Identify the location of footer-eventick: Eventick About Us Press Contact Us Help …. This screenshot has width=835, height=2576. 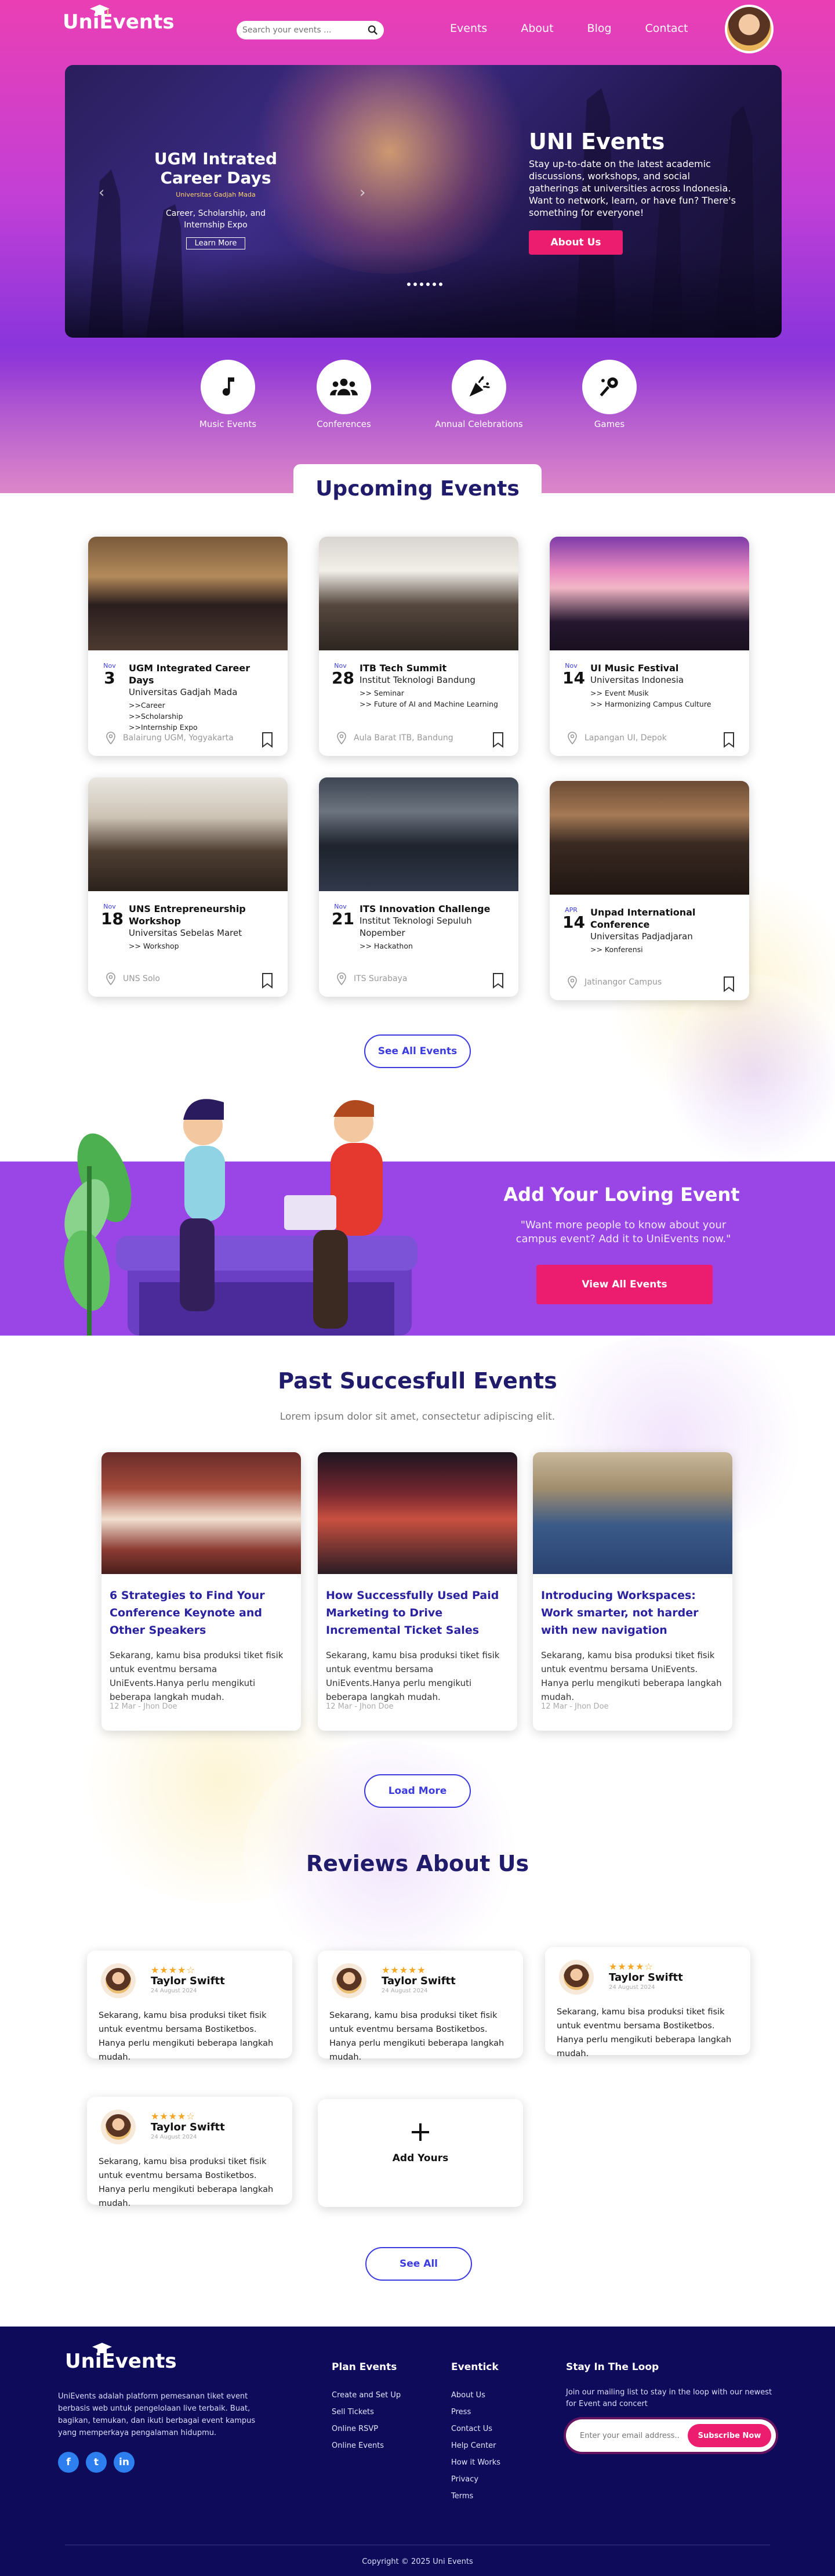
(476, 2433).